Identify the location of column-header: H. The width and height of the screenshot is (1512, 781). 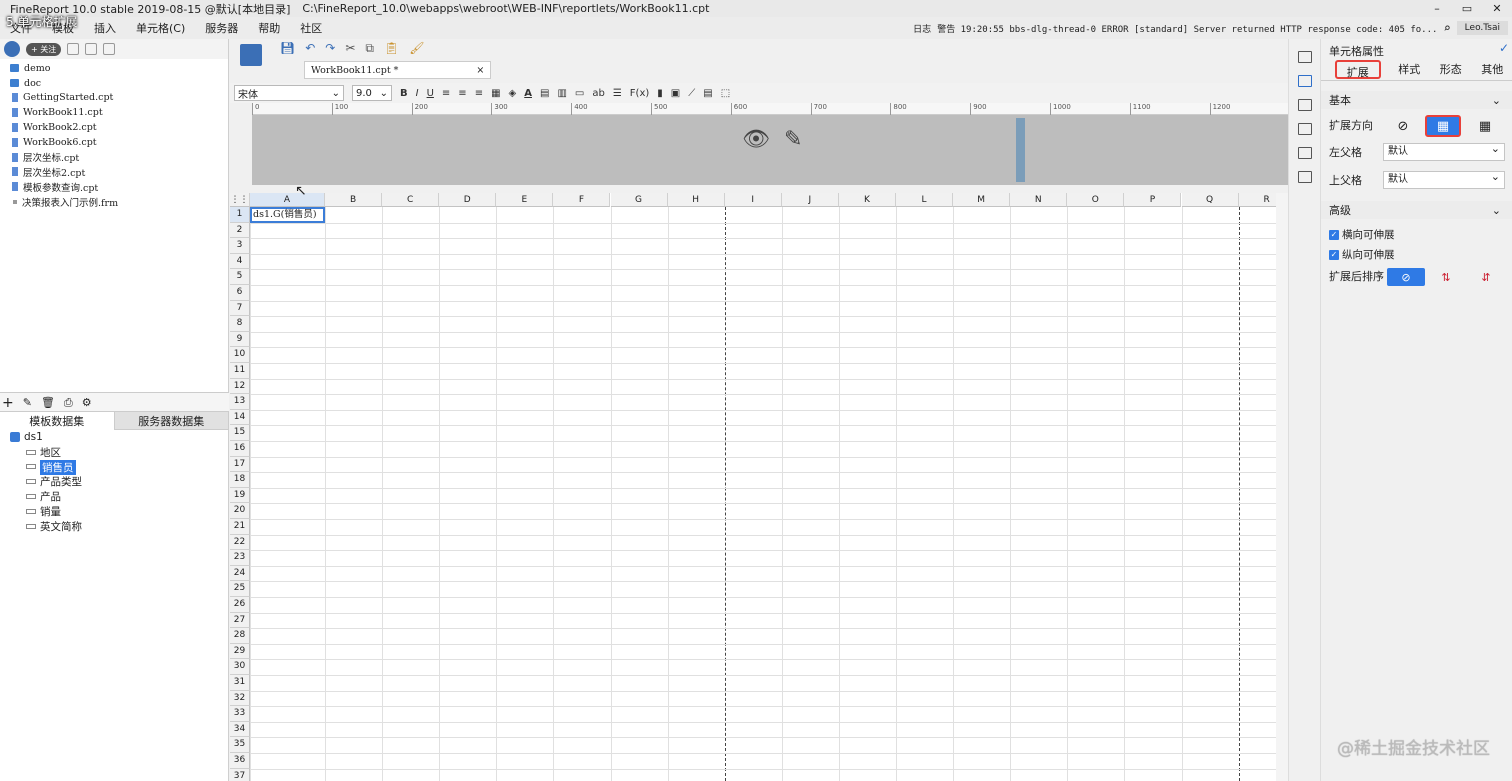
(696, 200).